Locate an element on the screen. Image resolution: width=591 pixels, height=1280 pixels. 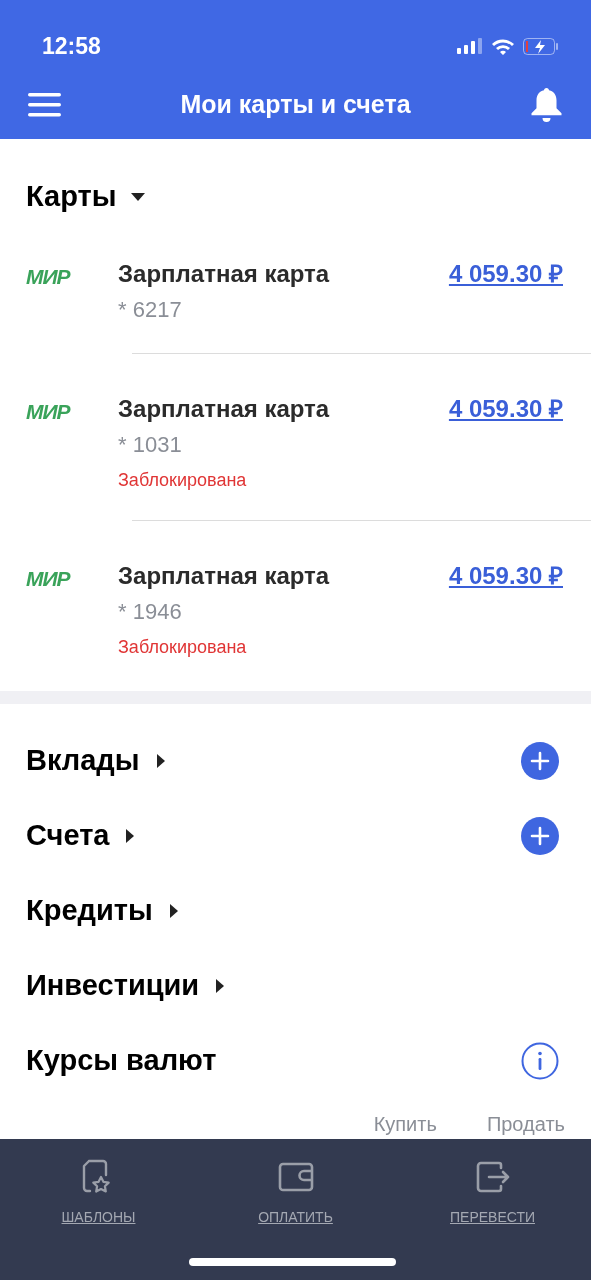
section-title: Курсы валют is located at coordinates (121, 1061).